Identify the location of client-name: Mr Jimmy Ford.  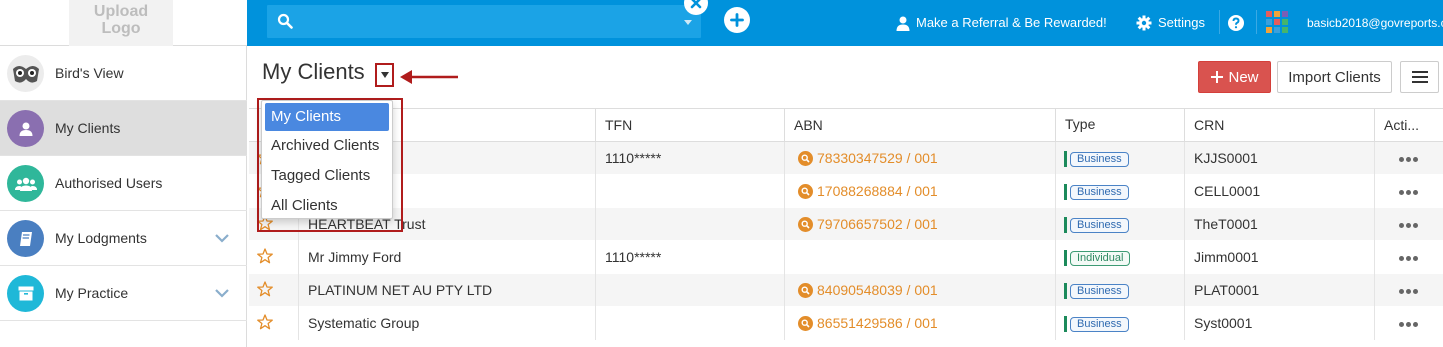
(446, 257).